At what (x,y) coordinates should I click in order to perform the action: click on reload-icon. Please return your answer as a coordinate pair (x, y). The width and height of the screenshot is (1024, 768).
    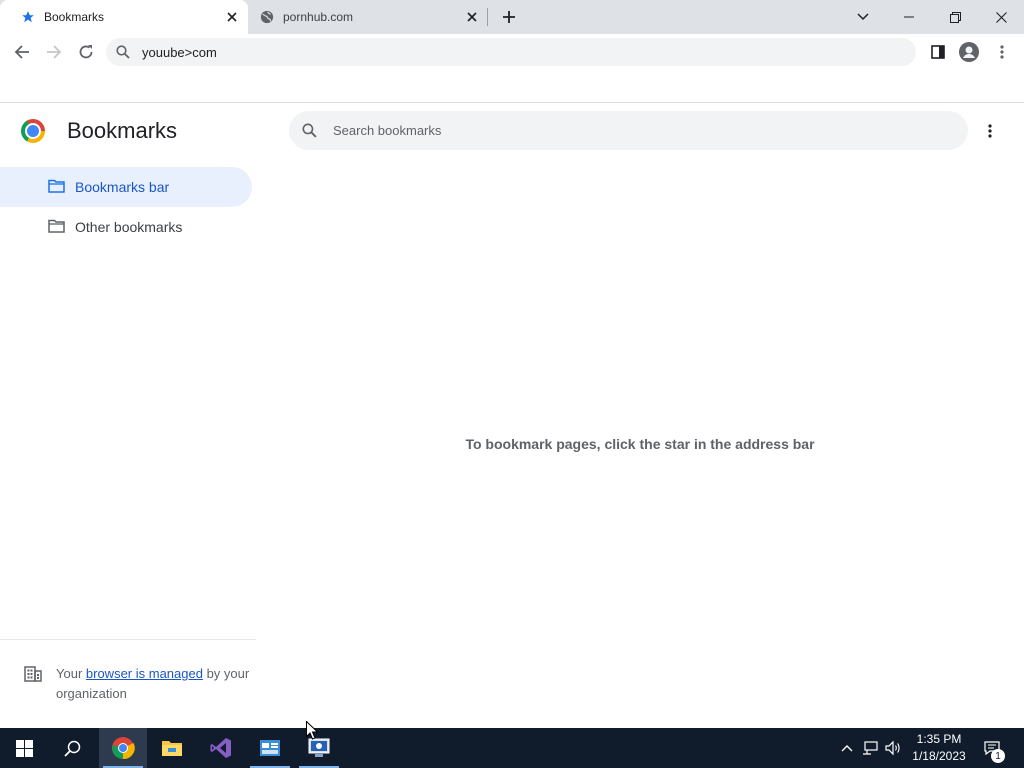
    Looking at the image, I should click on (86, 52).